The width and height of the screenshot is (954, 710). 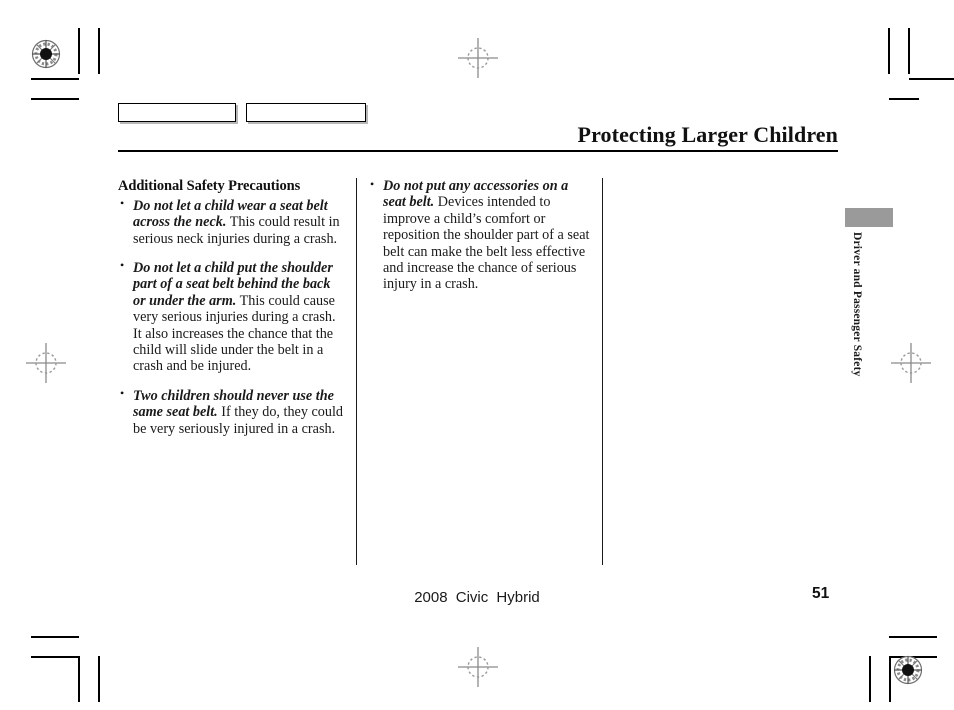 What do you see at coordinates (478, 58) in the screenshot?
I see `crosshair-mark-top-icon` at bounding box center [478, 58].